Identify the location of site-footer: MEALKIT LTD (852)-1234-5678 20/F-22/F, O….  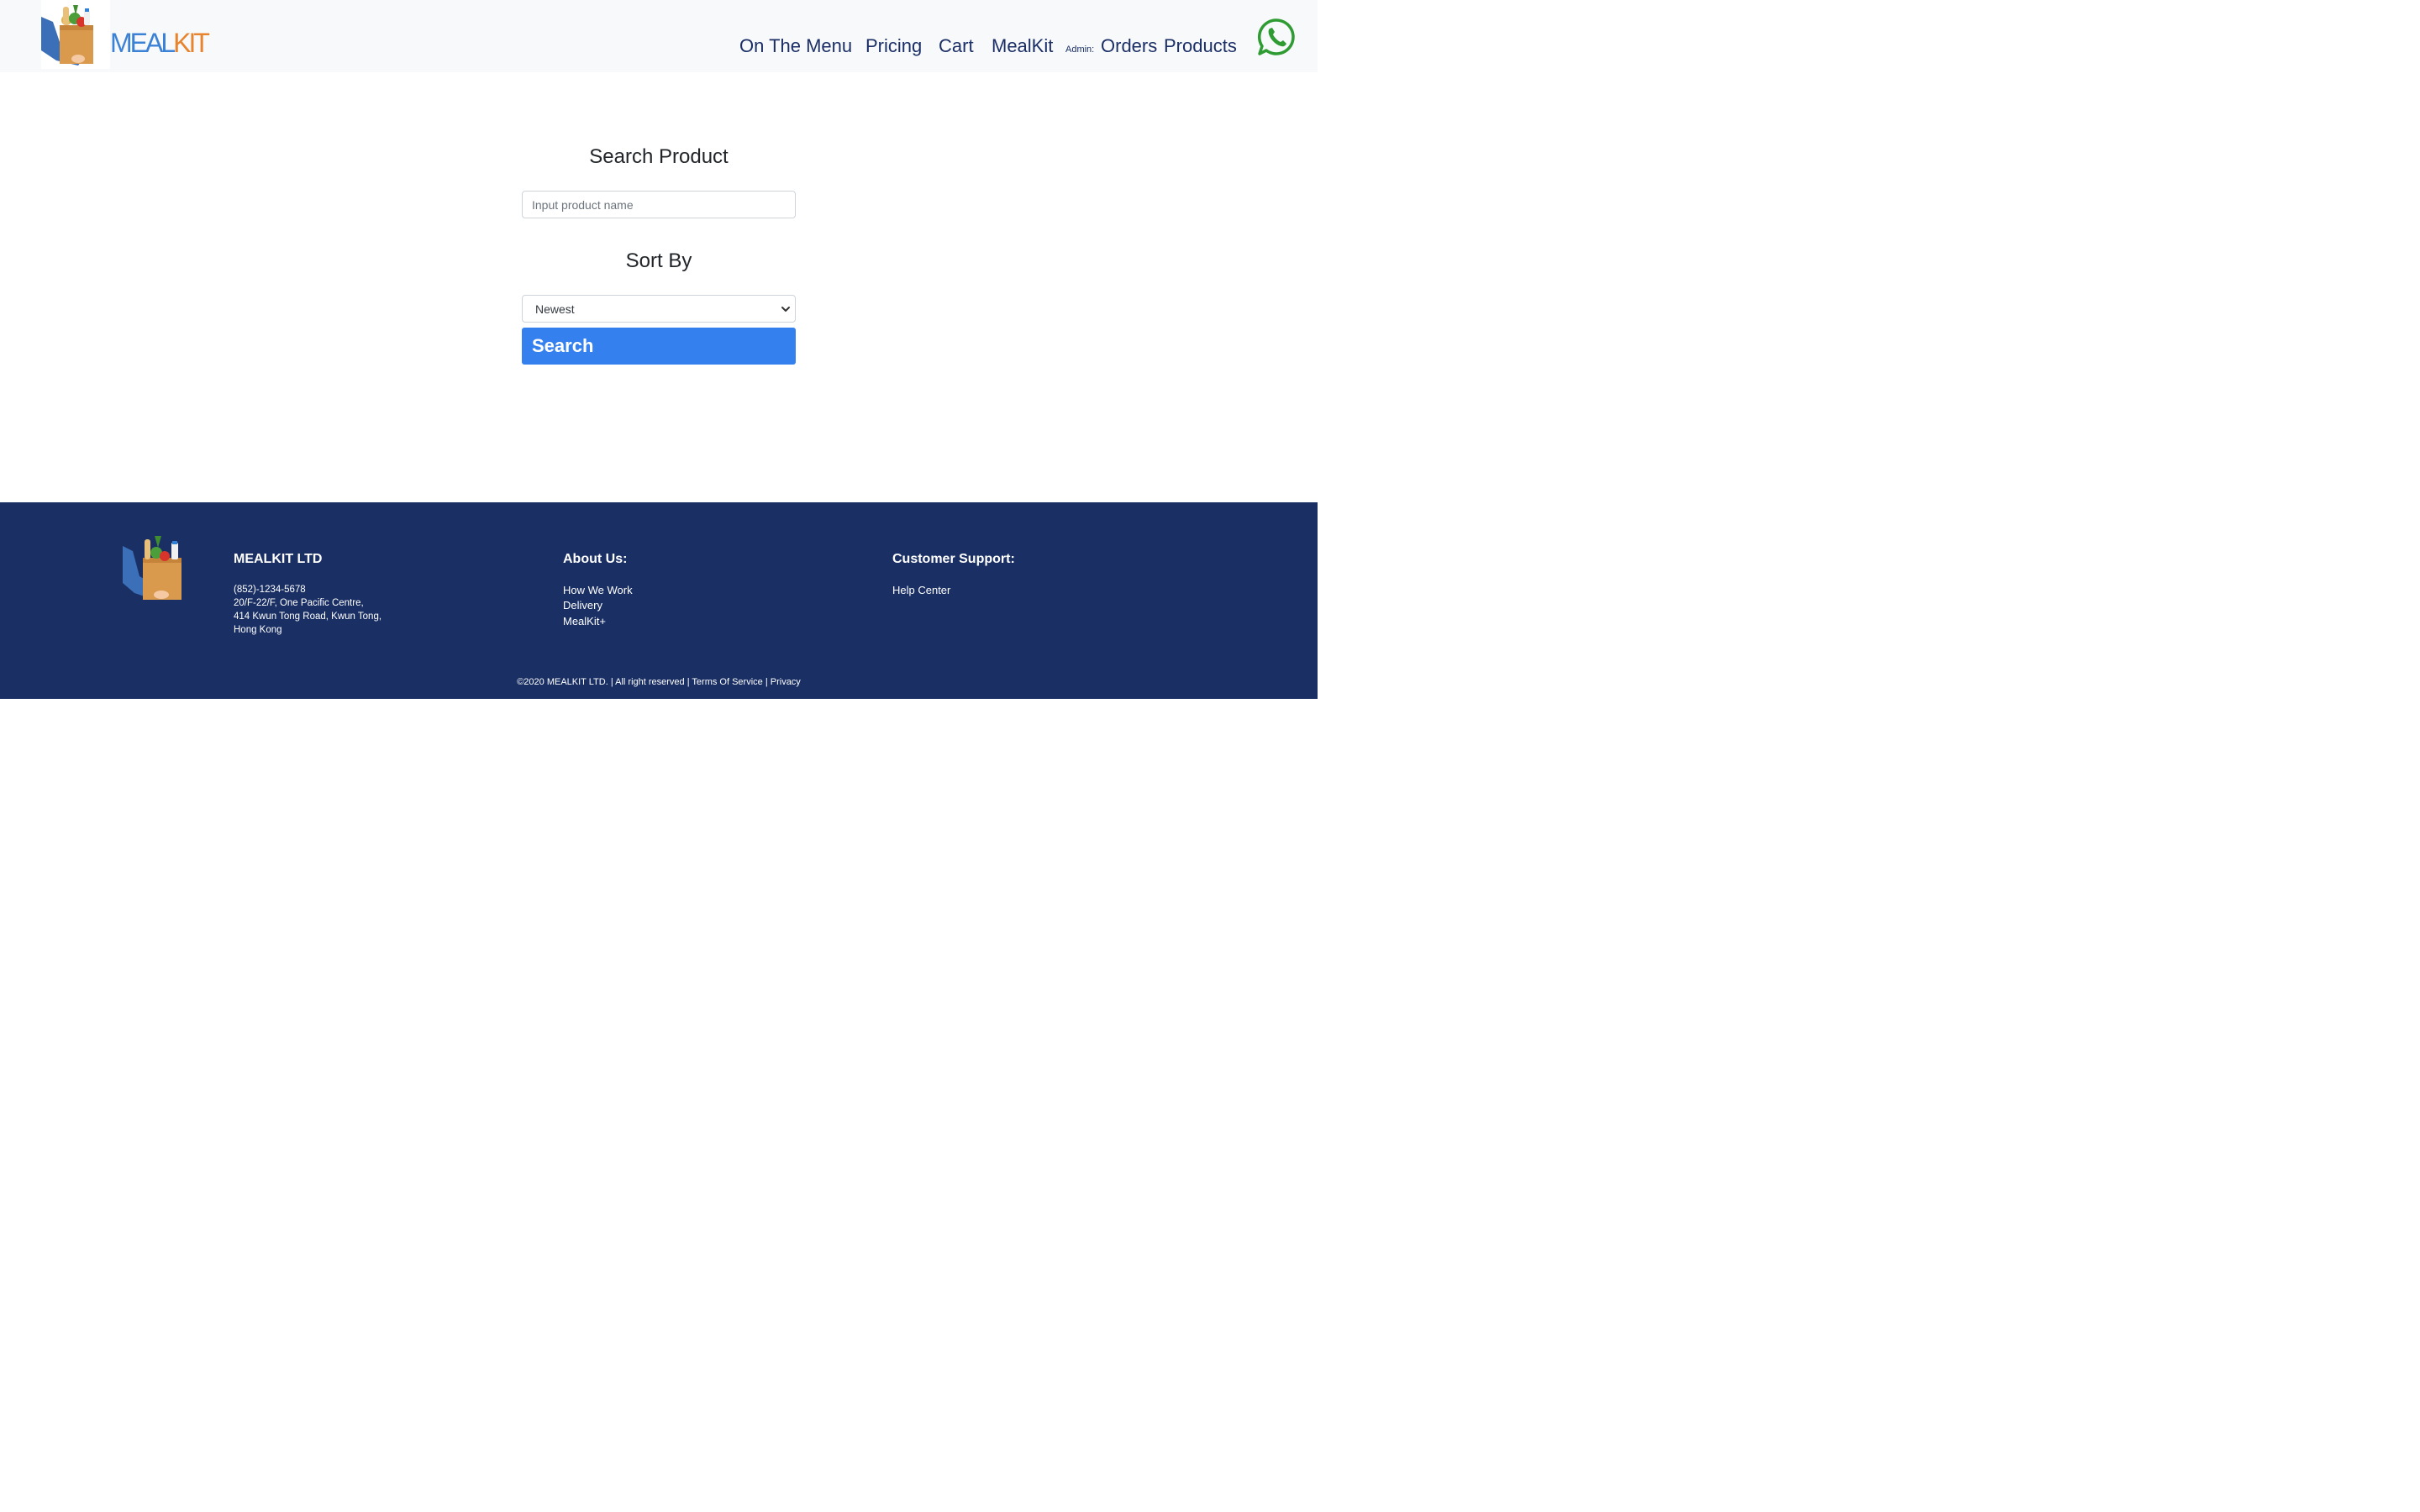
(659, 600).